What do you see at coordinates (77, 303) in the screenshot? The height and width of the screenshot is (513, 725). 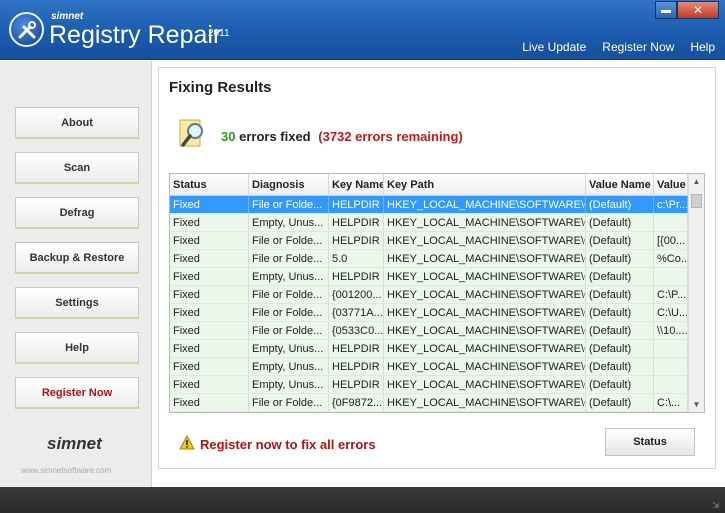 I see `settings-button: Settings` at bounding box center [77, 303].